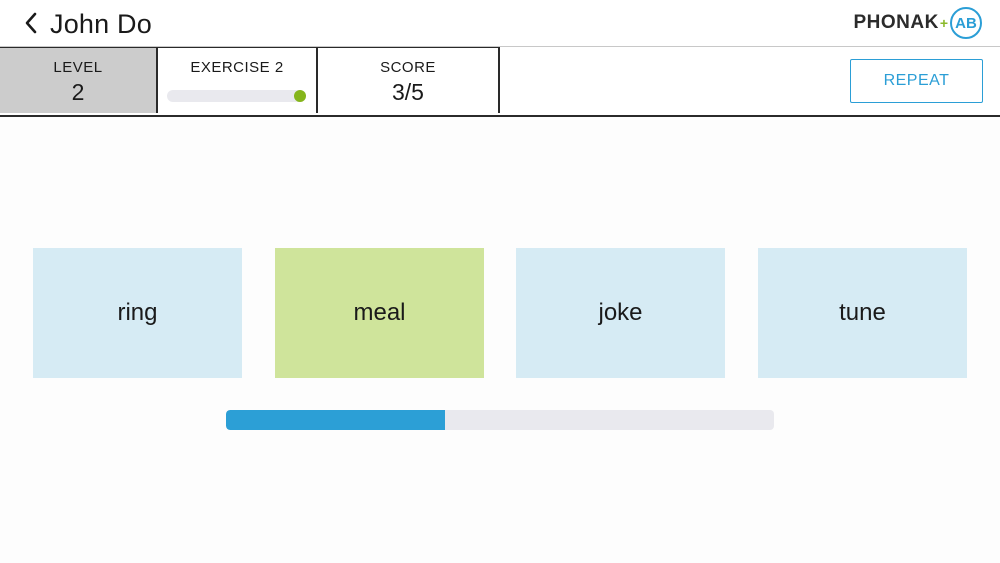  What do you see at coordinates (300, 96) in the screenshot?
I see `exercise-progress-dot` at bounding box center [300, 96].